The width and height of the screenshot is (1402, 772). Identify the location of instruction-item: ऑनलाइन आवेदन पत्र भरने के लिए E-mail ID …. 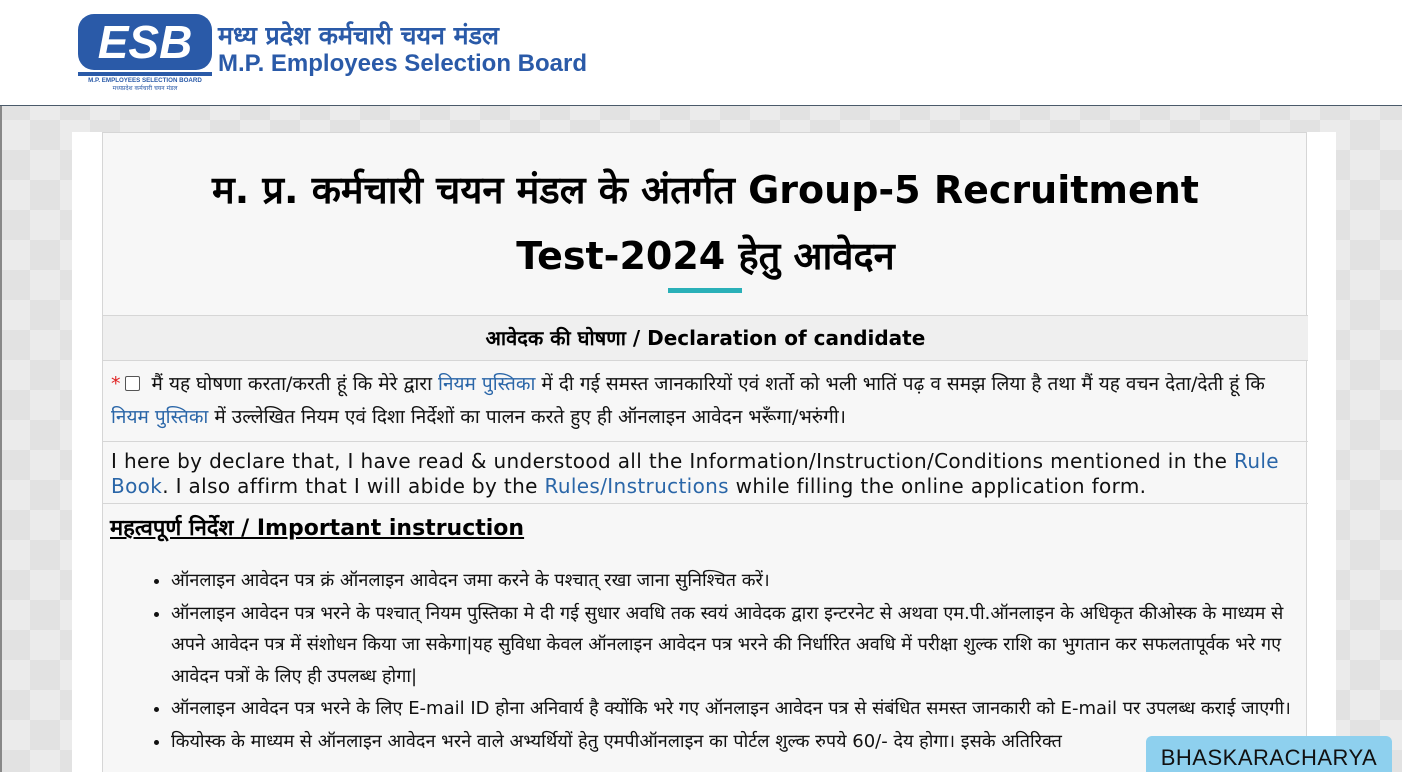
(734, 709).